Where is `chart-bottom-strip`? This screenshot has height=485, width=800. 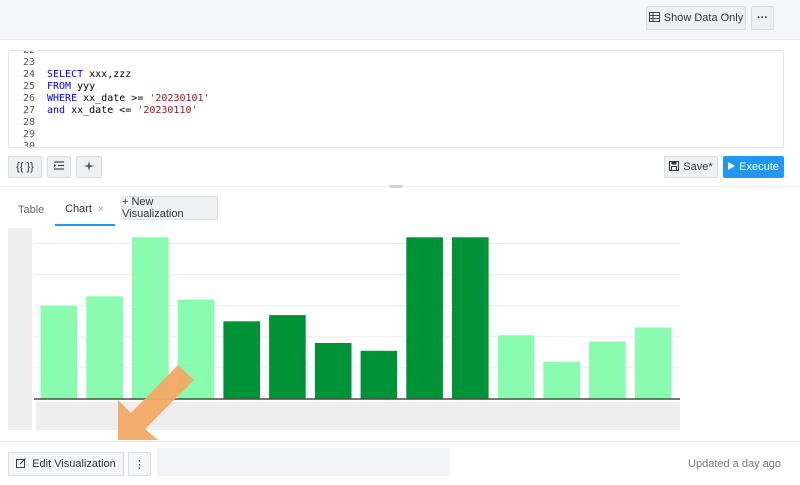 chart-bottom-strip is located at coordinates (358, 416).